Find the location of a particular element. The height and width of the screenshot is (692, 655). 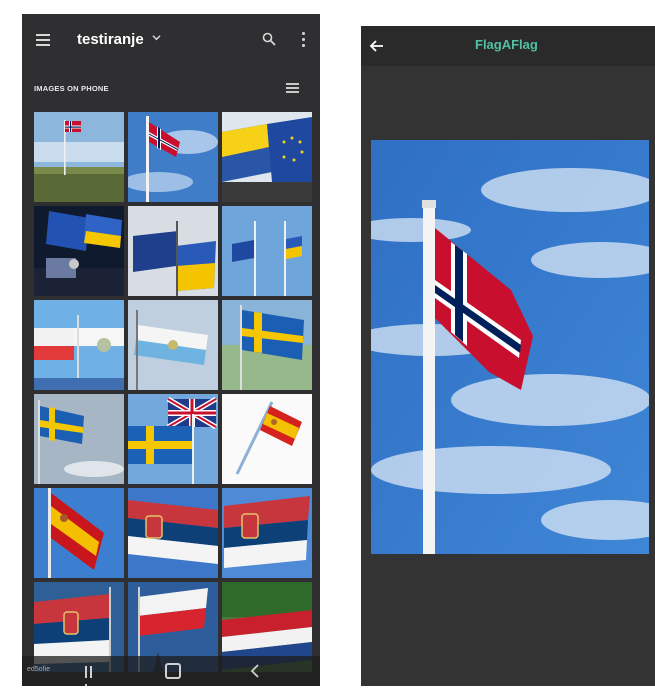

system-nav-bar: ed5ofie is located at coordinates (171, 671).